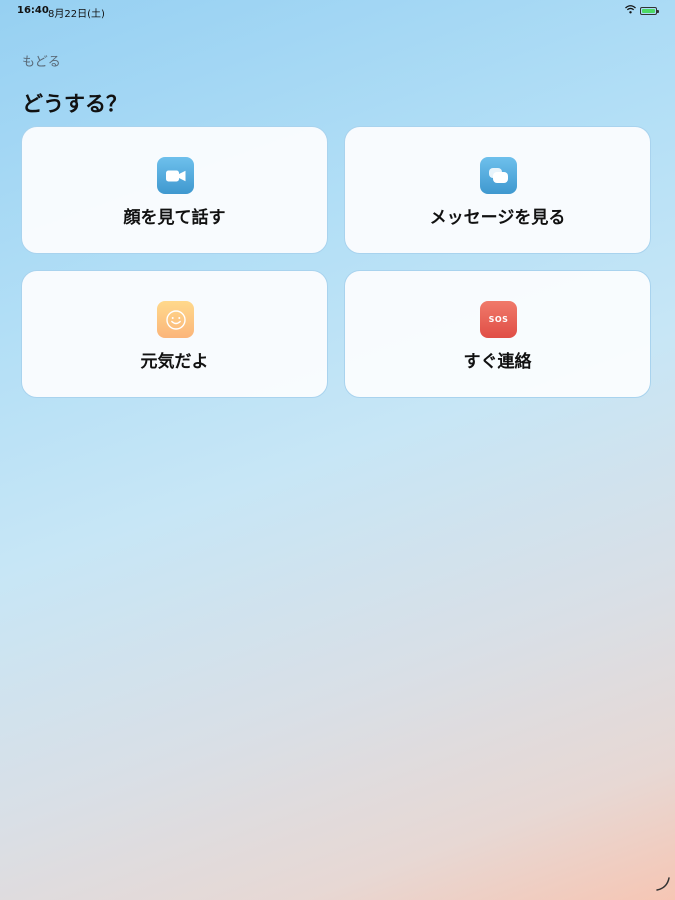  What do you see at coordinates (174, 218) in the screenshot?
I see `video-call-label: 顔を見て話す` at bounding box center [174, 218].